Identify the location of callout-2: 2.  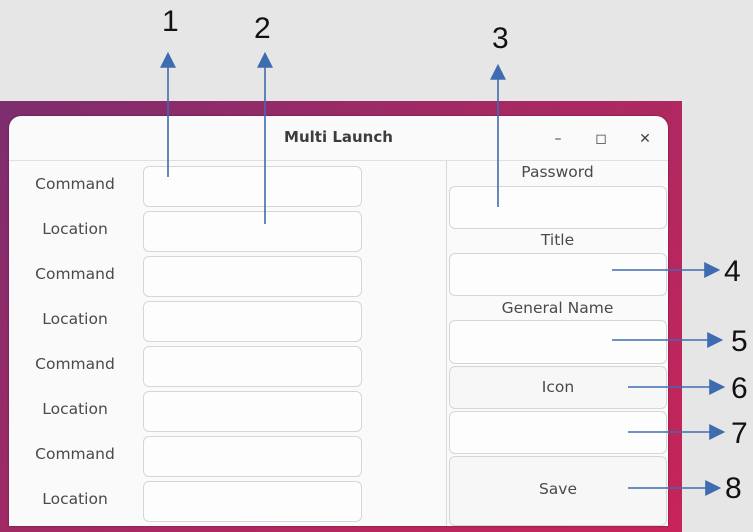
(262, 28).